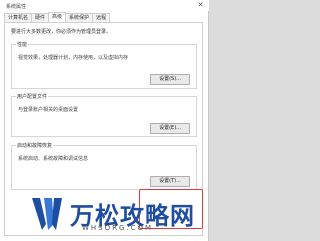 The width and height of the screenshot is (320, 241). I want to click on tab-remote: 远程, so click(101, 17).